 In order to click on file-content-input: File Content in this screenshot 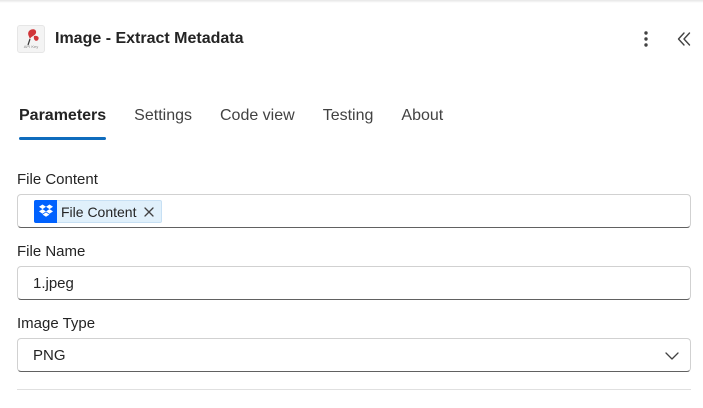, I will do `click(354, 211)`.